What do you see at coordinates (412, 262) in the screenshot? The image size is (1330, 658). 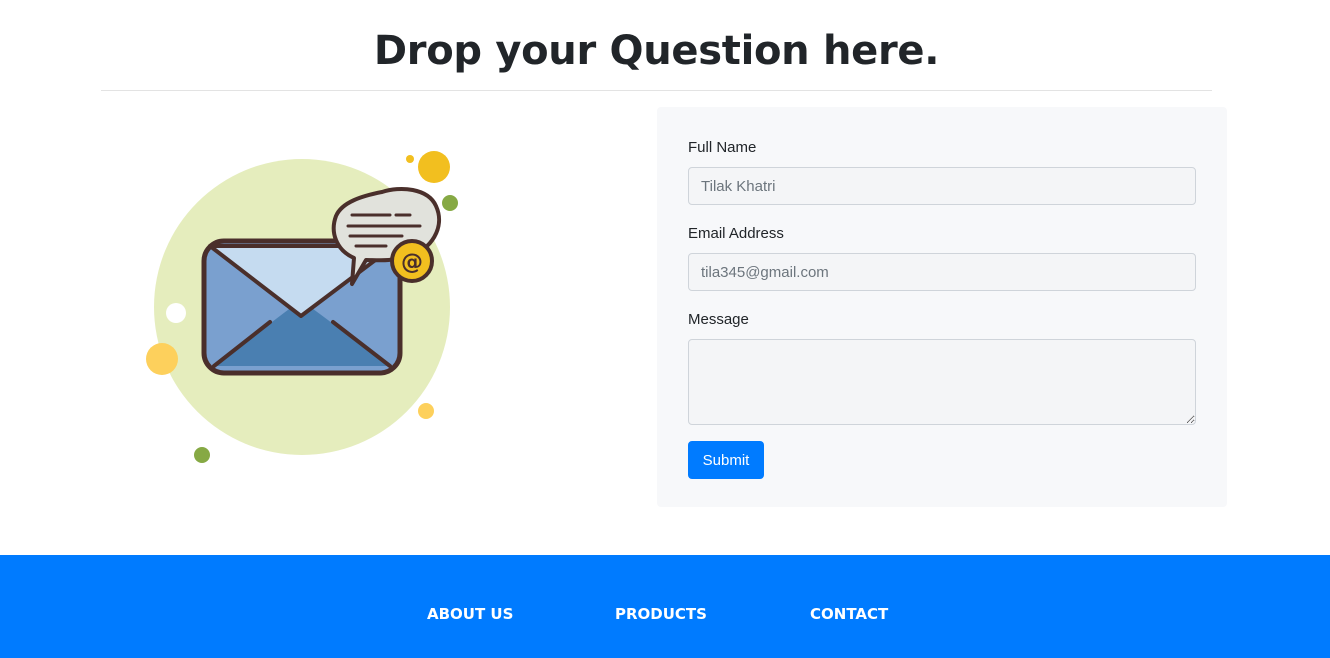 I see `at-symbol: @` at bounding box center [412, 262].